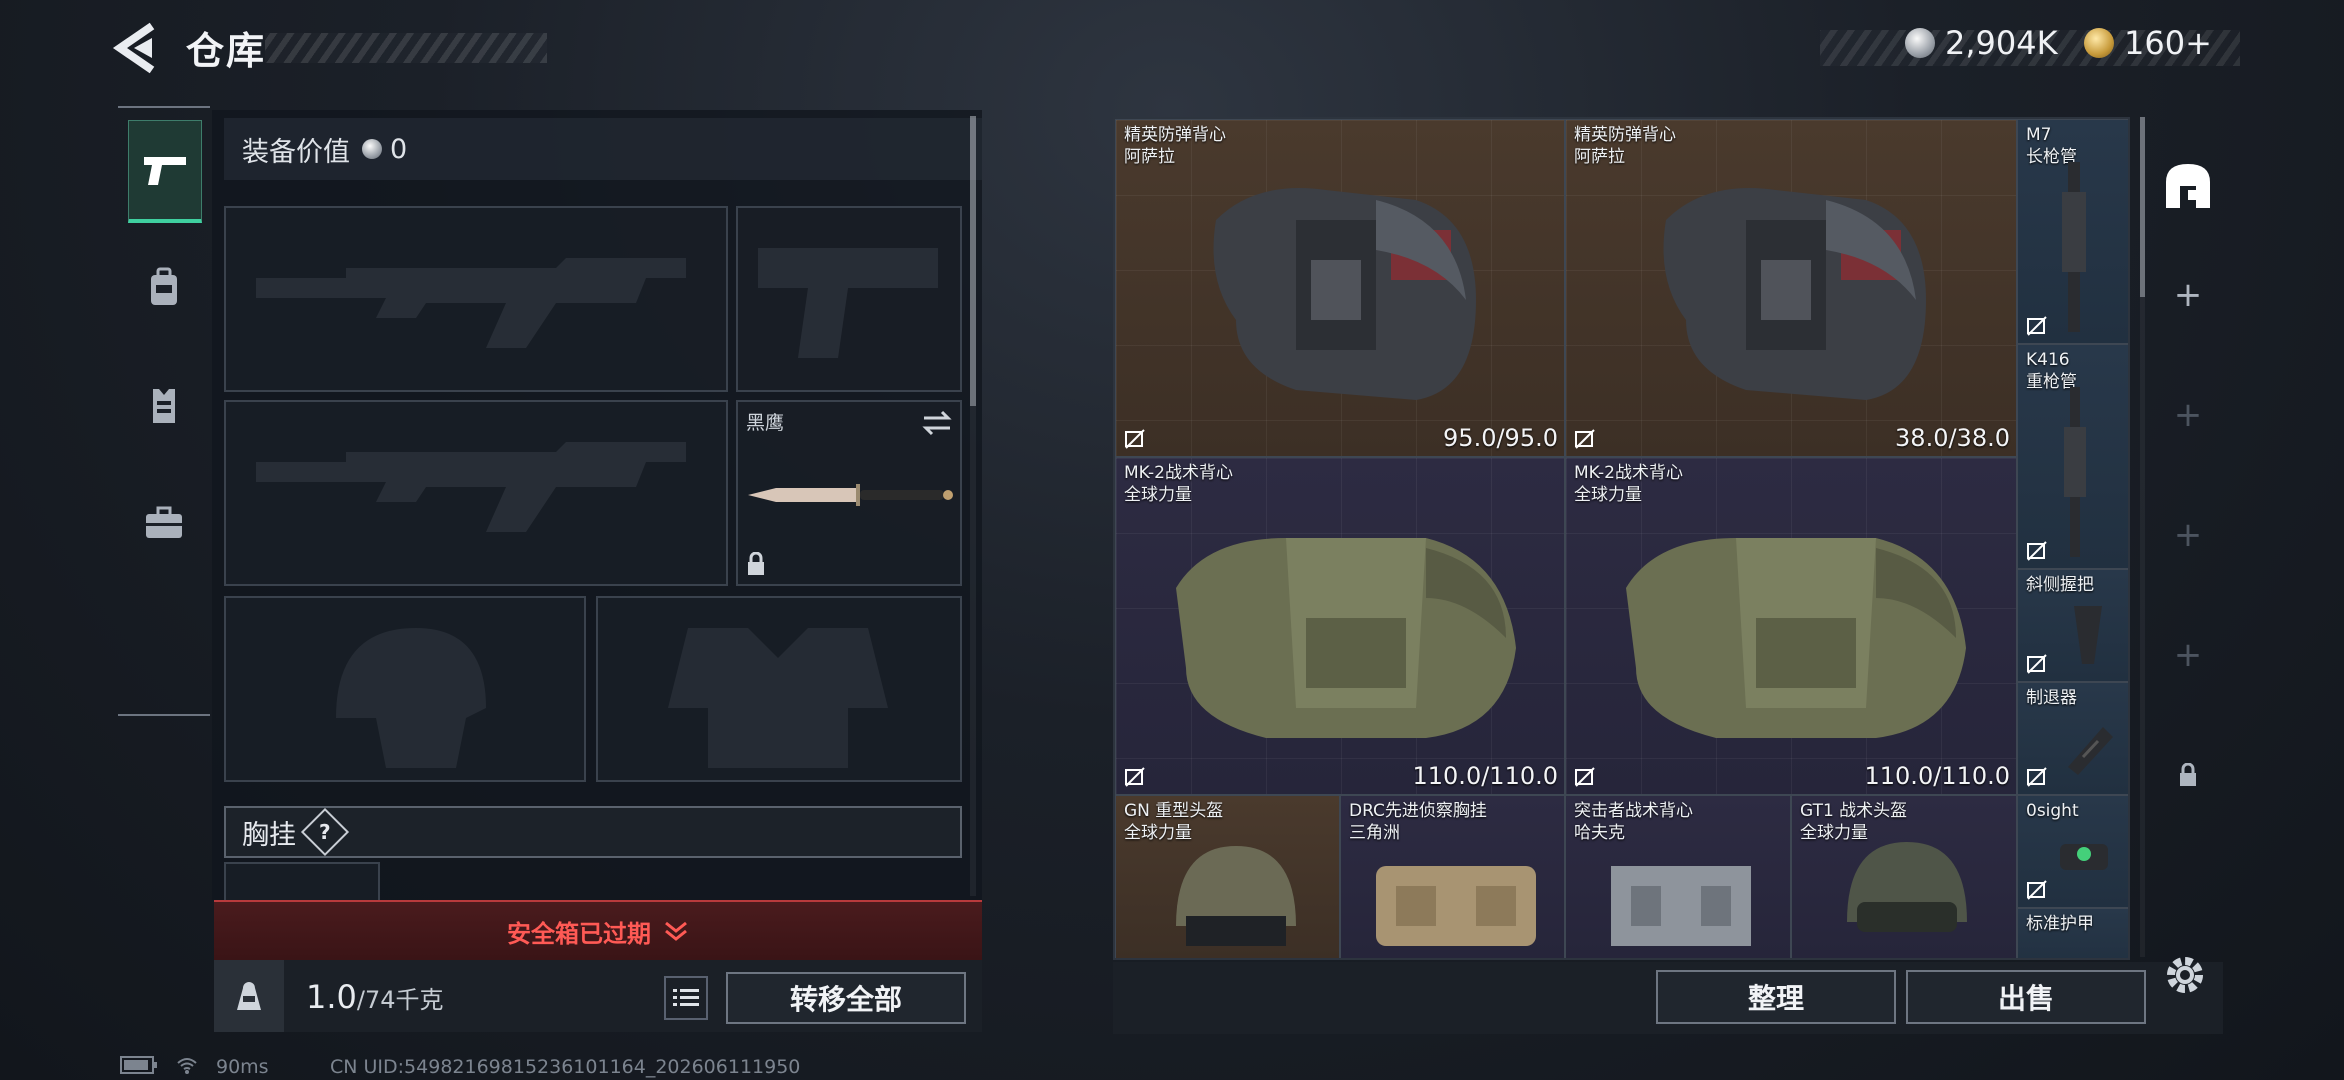  I want to click on transfer-all-button: 转移全部, so click(846, 998).